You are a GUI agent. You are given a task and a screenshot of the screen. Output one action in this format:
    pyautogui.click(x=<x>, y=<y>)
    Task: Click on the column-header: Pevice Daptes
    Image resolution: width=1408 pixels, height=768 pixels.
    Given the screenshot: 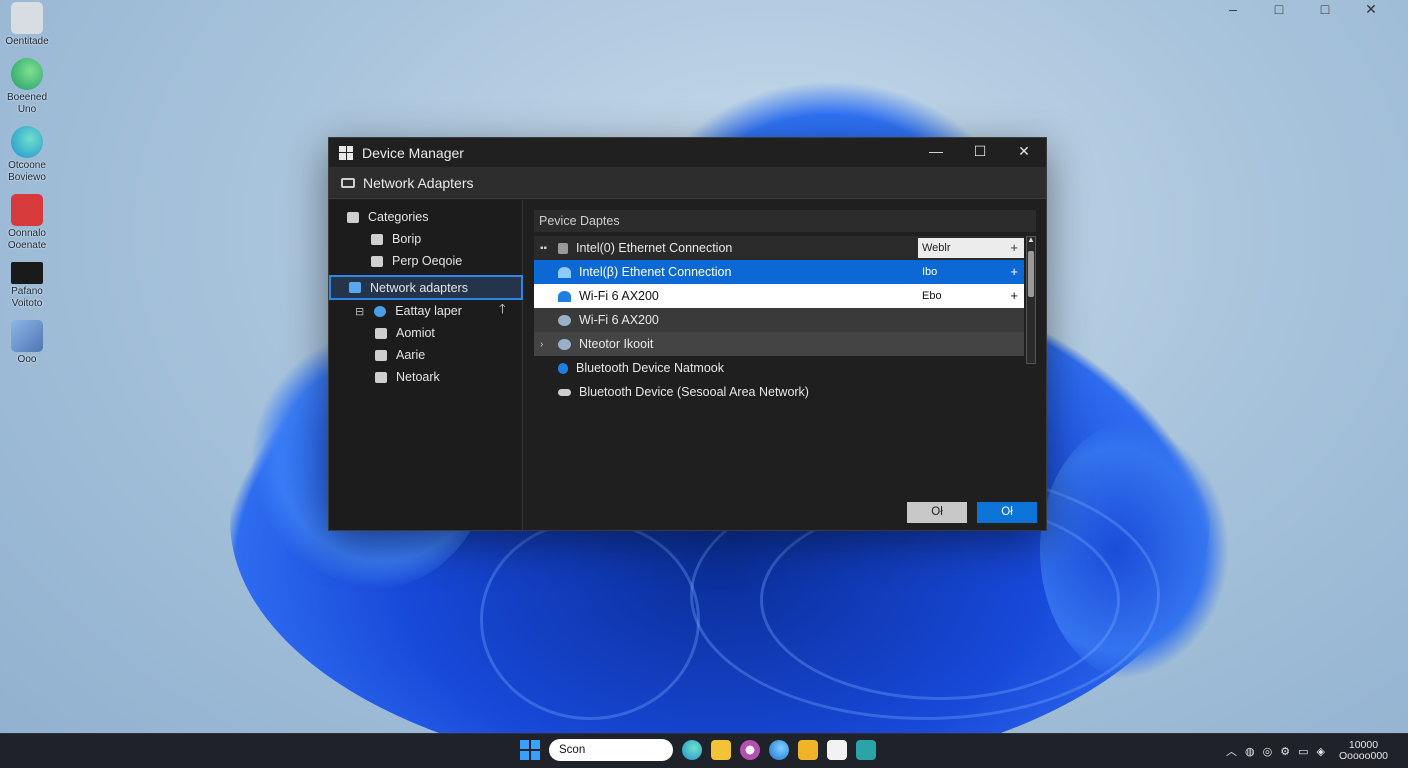 What is the action you would take?
    pyautogui.click(x=785, y=221)
    